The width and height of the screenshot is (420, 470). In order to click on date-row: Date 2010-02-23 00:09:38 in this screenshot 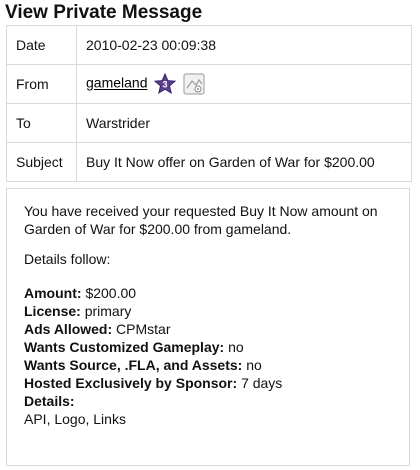, I will do `click(209, 45)`.